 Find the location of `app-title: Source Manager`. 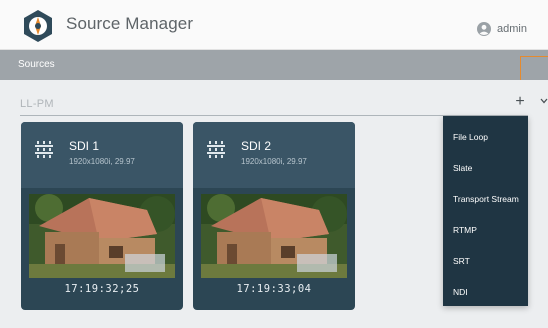

app-title: Source Manager is located at coordinates (130, 23).